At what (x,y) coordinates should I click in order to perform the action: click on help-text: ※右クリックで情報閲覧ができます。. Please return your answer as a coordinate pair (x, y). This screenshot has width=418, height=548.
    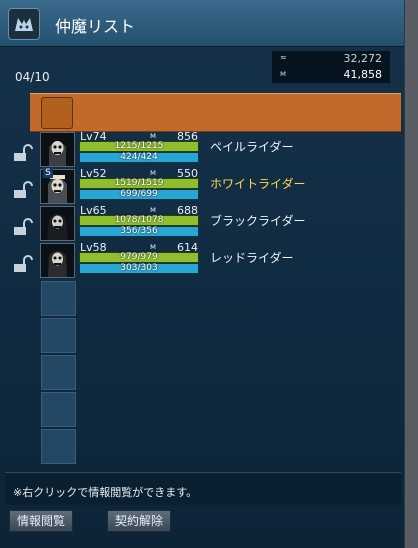
    Looking at the image, I should click on (105, 492).